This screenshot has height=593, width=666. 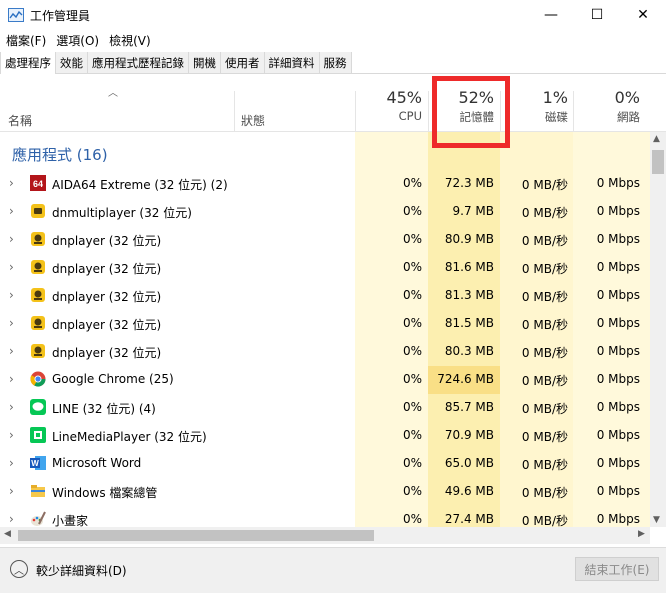 I want to click on column-divider, so click(x=234, y=111).